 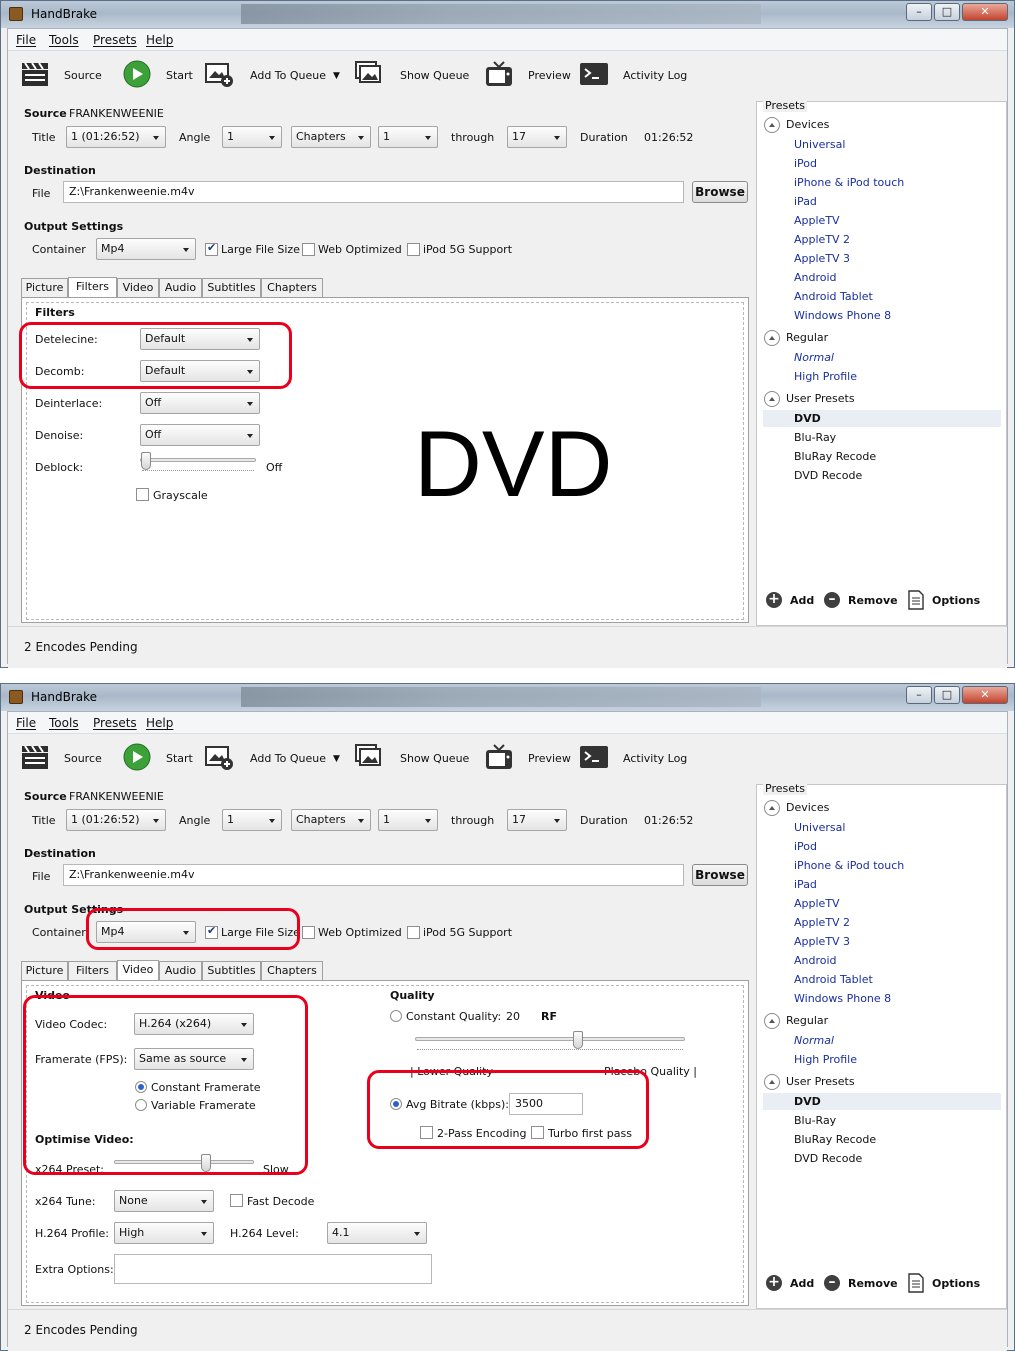 What do you see at coordinates (138, 287) in the screenshot?
I see `tab-video: Video` at bounding box center [138, 287].